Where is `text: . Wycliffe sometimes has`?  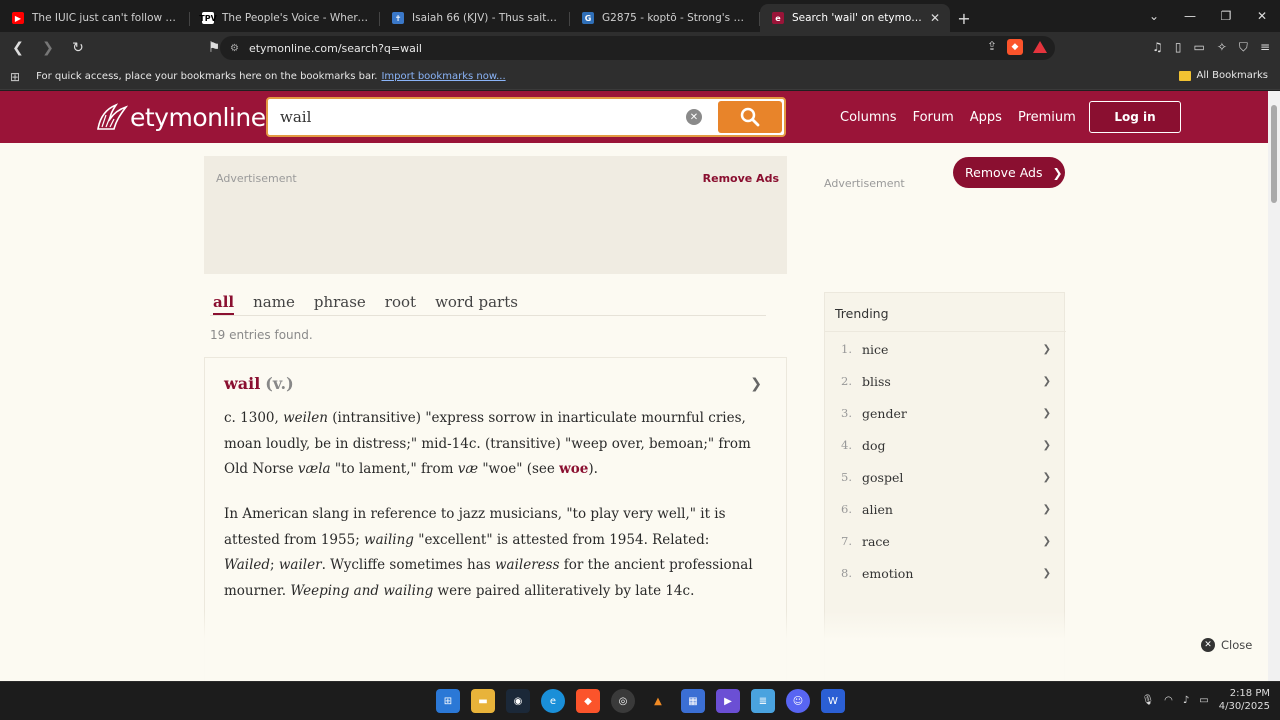 text: . Wycliffe sometimes has is located at coordinates (408, 565).